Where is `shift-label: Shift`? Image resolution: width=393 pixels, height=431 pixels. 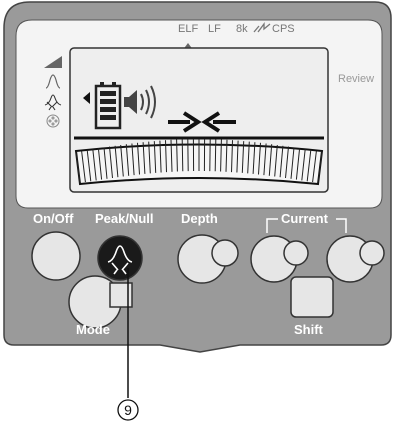 shift-label: Shift is located at coordinates (309, 329).